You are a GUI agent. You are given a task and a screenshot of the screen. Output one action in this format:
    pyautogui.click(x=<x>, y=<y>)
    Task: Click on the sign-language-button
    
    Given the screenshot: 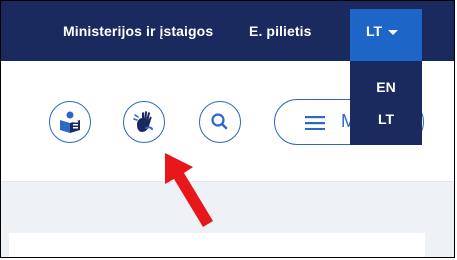 What is the action you would take?
    pyautogui.click(x=144, y=122)
    